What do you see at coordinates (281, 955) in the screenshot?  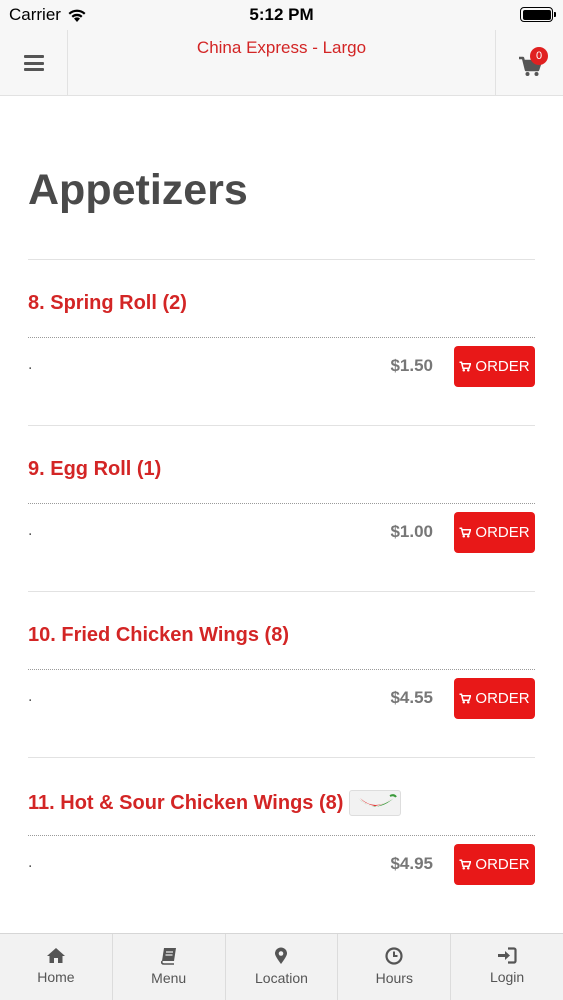 I see `map-pin-icon` at bounding box center [281, 955].